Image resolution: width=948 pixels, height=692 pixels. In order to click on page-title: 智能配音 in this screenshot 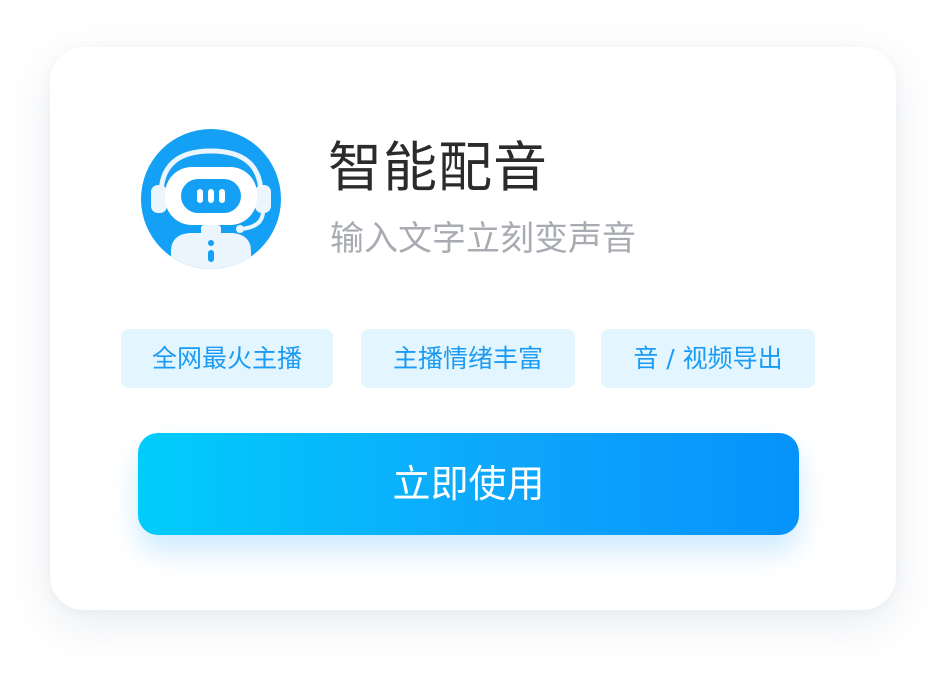, I will do `click(438, 167)`.